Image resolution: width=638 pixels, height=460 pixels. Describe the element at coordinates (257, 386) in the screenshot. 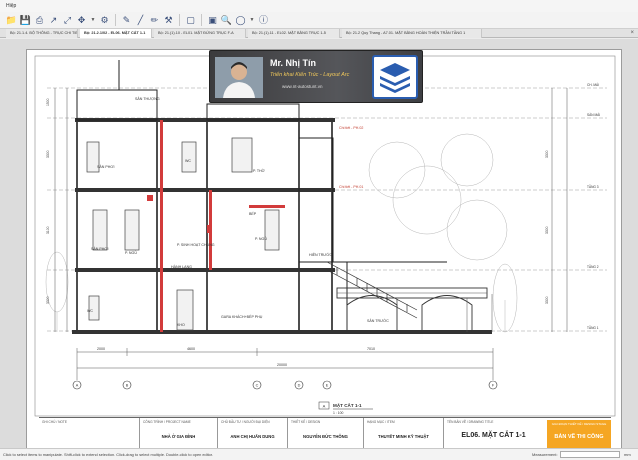

I see `grid-bubble: C` at that location.